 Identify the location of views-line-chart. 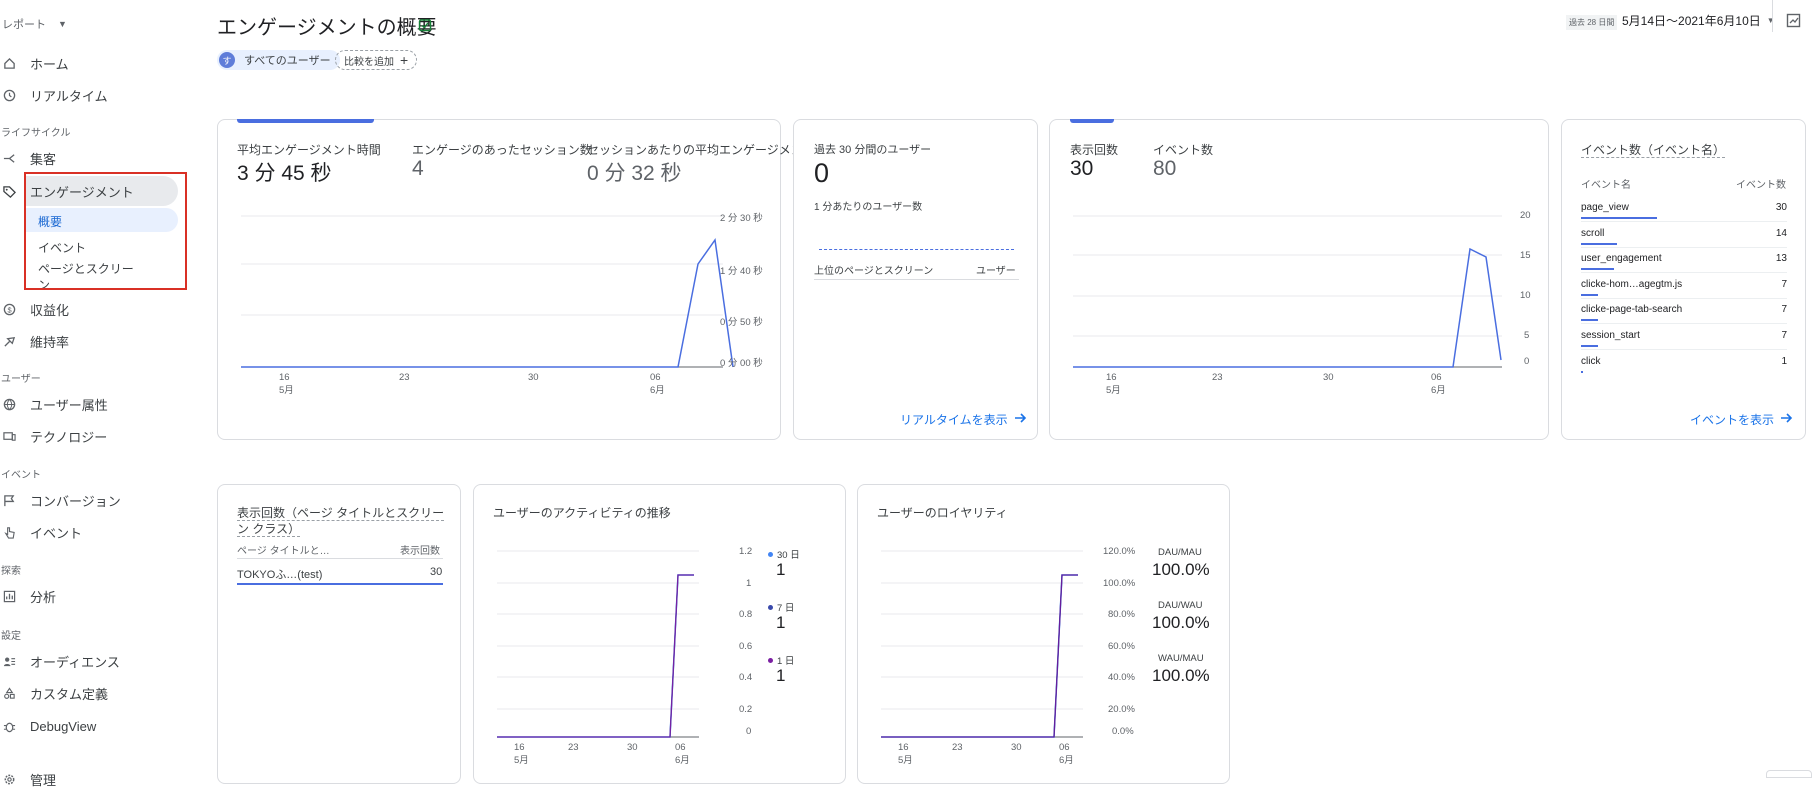
(1287, 291).